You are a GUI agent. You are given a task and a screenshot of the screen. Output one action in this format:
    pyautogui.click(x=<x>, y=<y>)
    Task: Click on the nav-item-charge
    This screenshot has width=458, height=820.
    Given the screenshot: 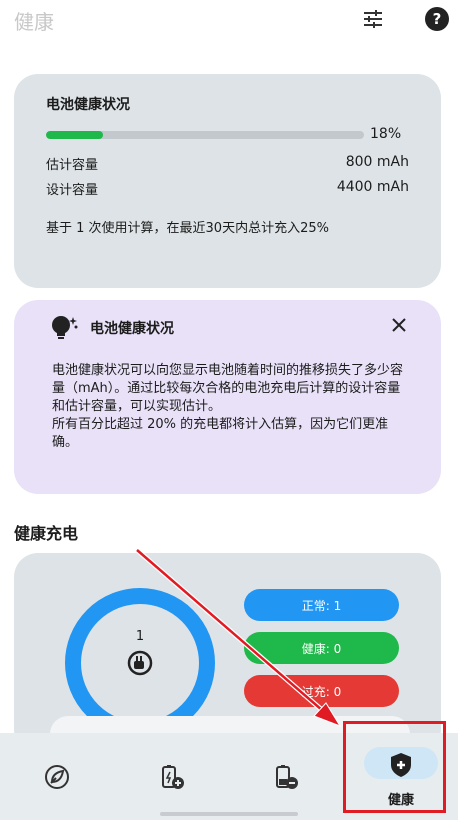 What is the action you would take?
    pyautogui.click(x=171, y=776)
    